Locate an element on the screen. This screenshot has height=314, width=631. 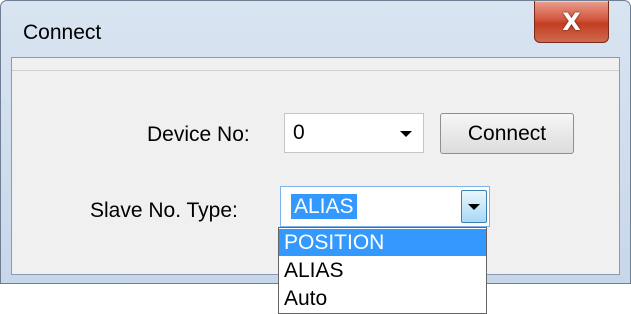
divider is located at coordinates (315, 70).